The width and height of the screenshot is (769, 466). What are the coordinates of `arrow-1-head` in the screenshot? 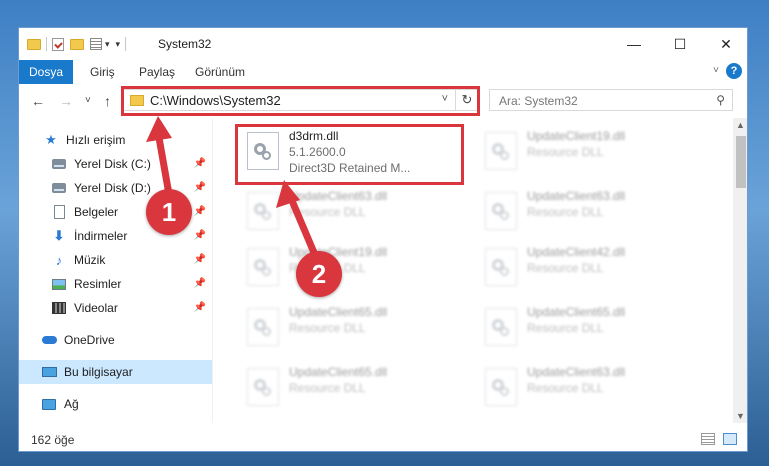 It's located at (159, 129).